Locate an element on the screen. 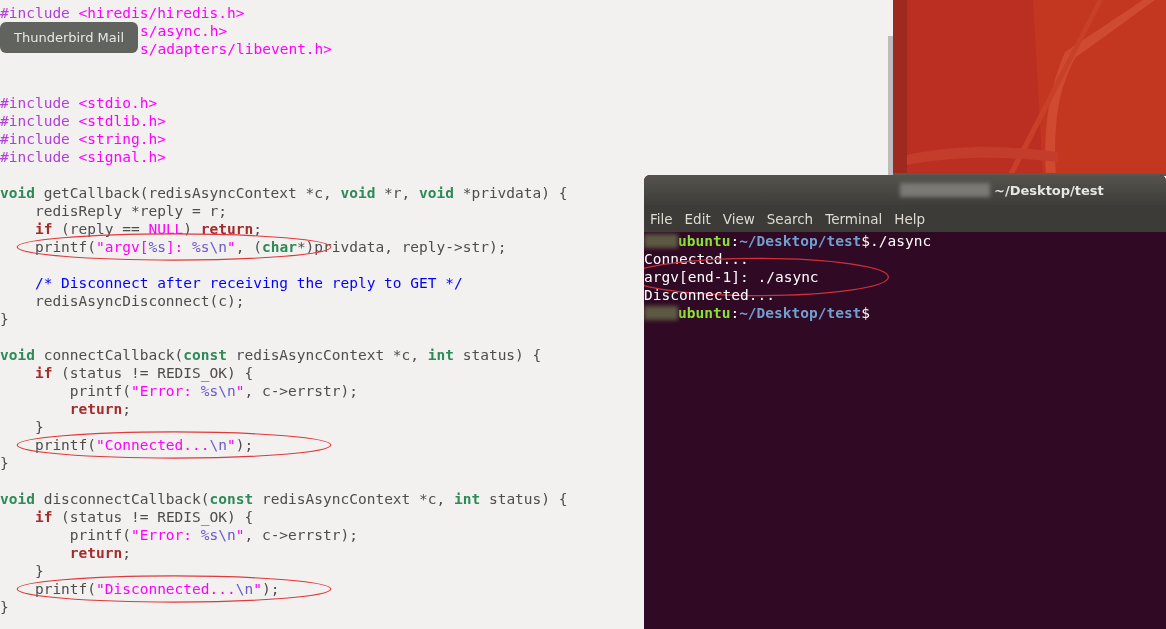  code-line: void disconnectCallback(const redisAsyncContext *c, int status) { is located at coordinates (284, 499).